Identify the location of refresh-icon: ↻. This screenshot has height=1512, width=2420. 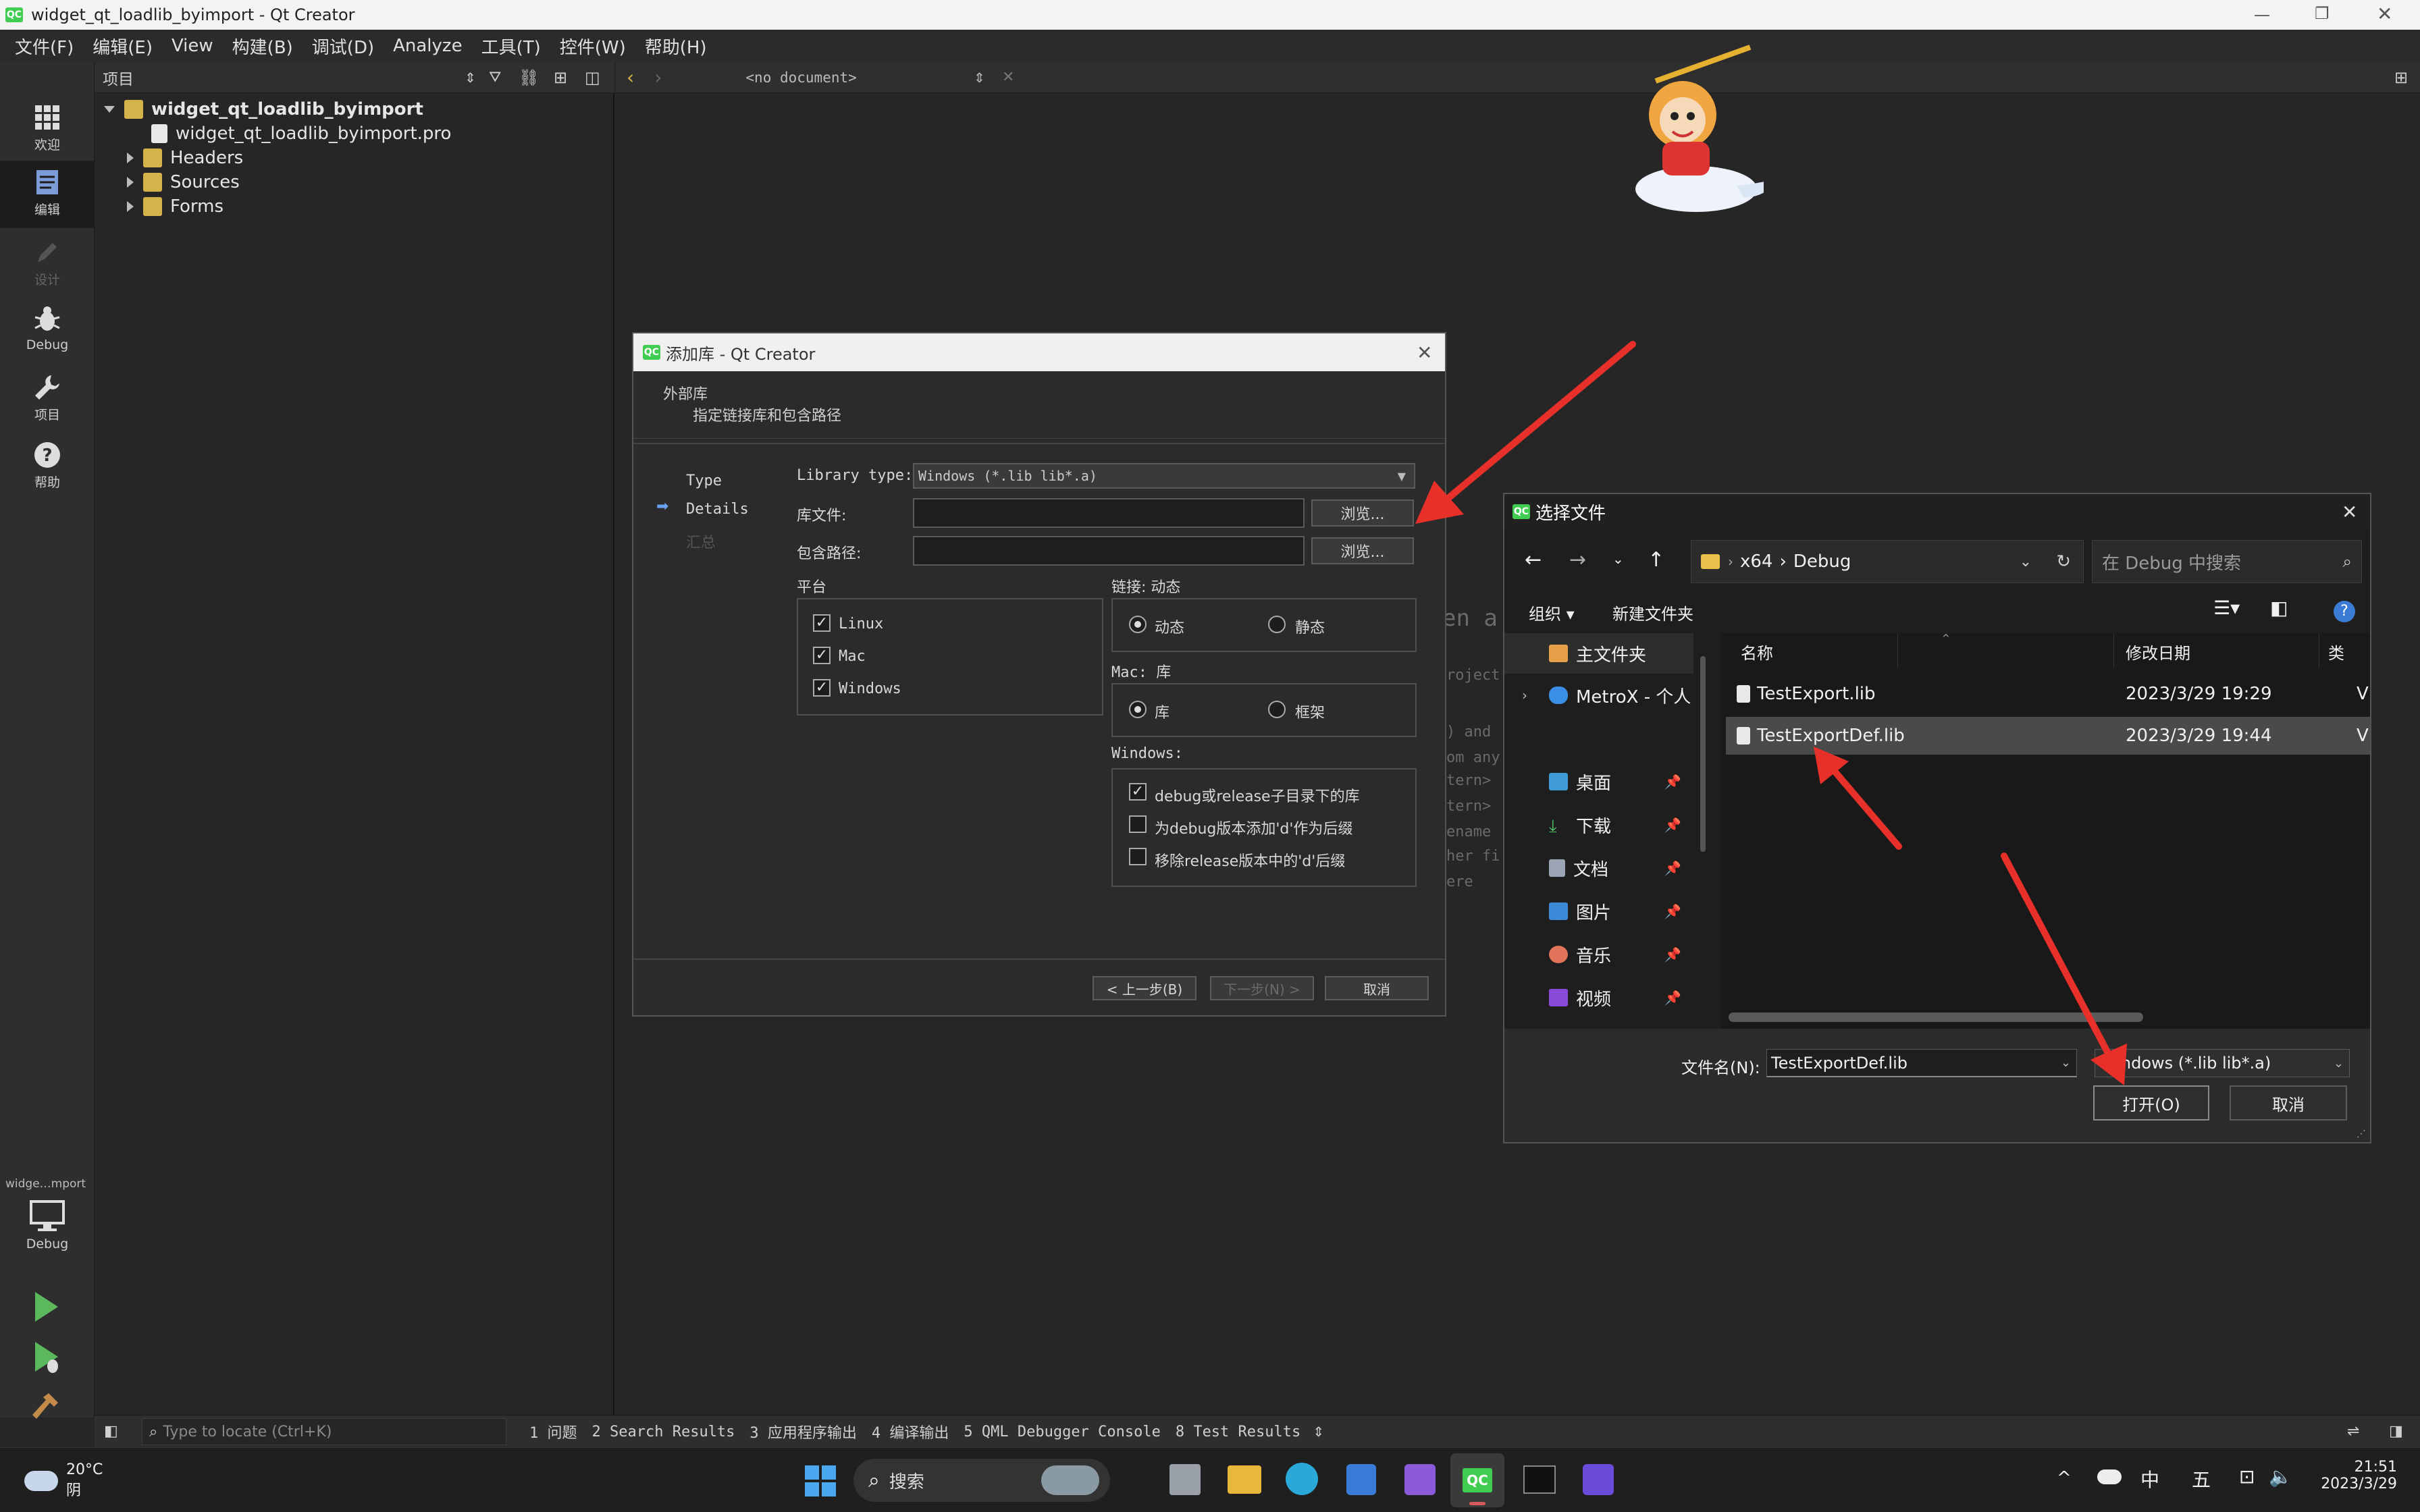
(2063, 561).